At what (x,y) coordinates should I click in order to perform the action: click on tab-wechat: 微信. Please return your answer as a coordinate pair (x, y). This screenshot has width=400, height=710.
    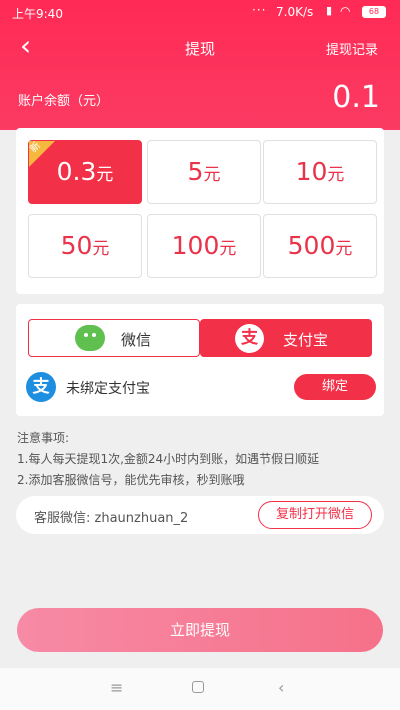
    Looking at the image, I should click on (114, 338).